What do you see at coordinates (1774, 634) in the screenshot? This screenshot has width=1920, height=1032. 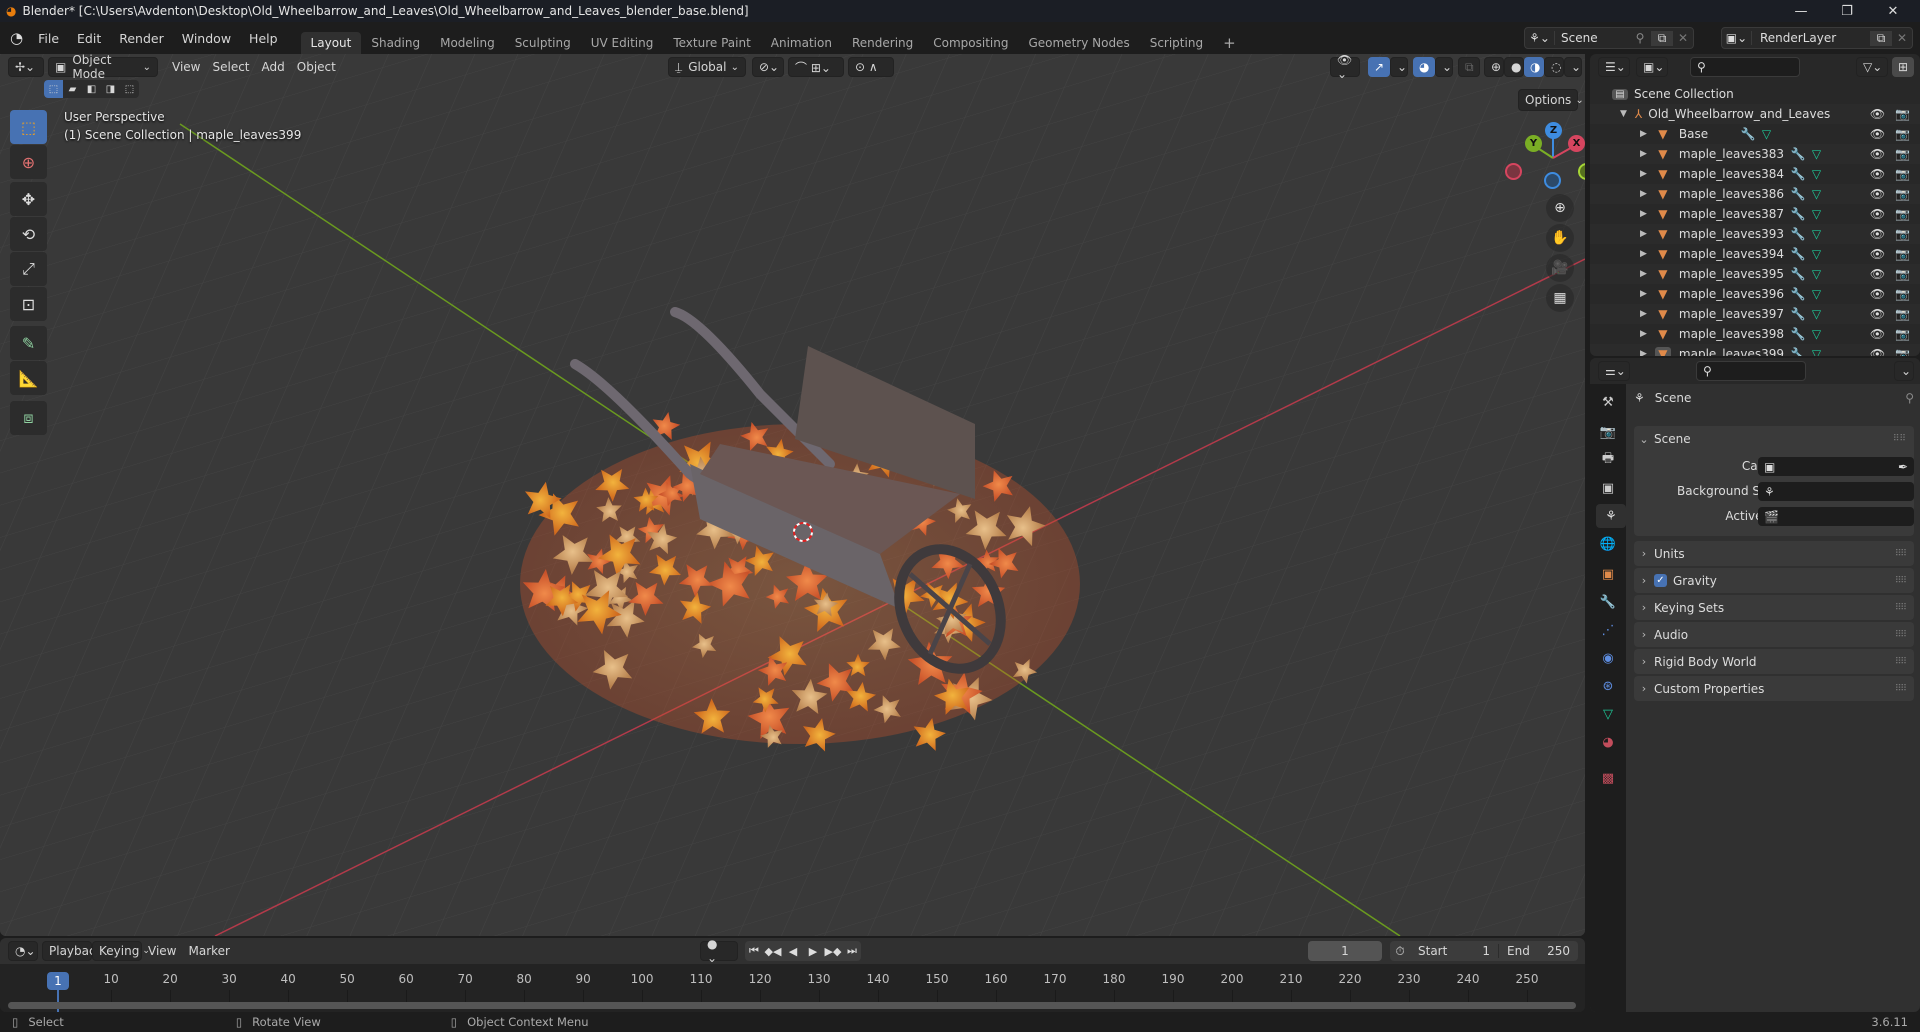 I see `panel-audio: › Audio ⠿⠿` at bounding box center [1774, 634].